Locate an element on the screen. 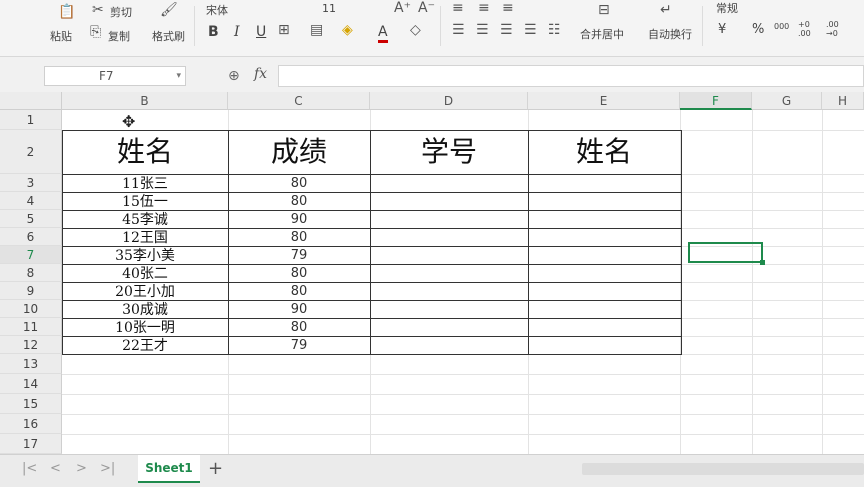 Image resolution: width=864 pixels, height=487 pixels. decrease-decimal-button: .00 →0 is located at coordinates (839, 29).